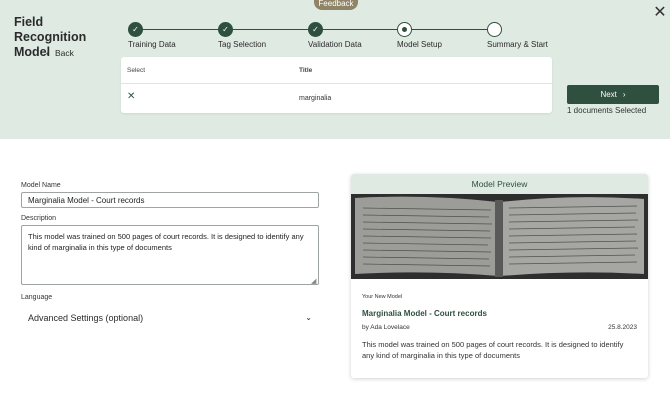  I want to click on step-label-model-setup: Model Setup, so click(419, 44).